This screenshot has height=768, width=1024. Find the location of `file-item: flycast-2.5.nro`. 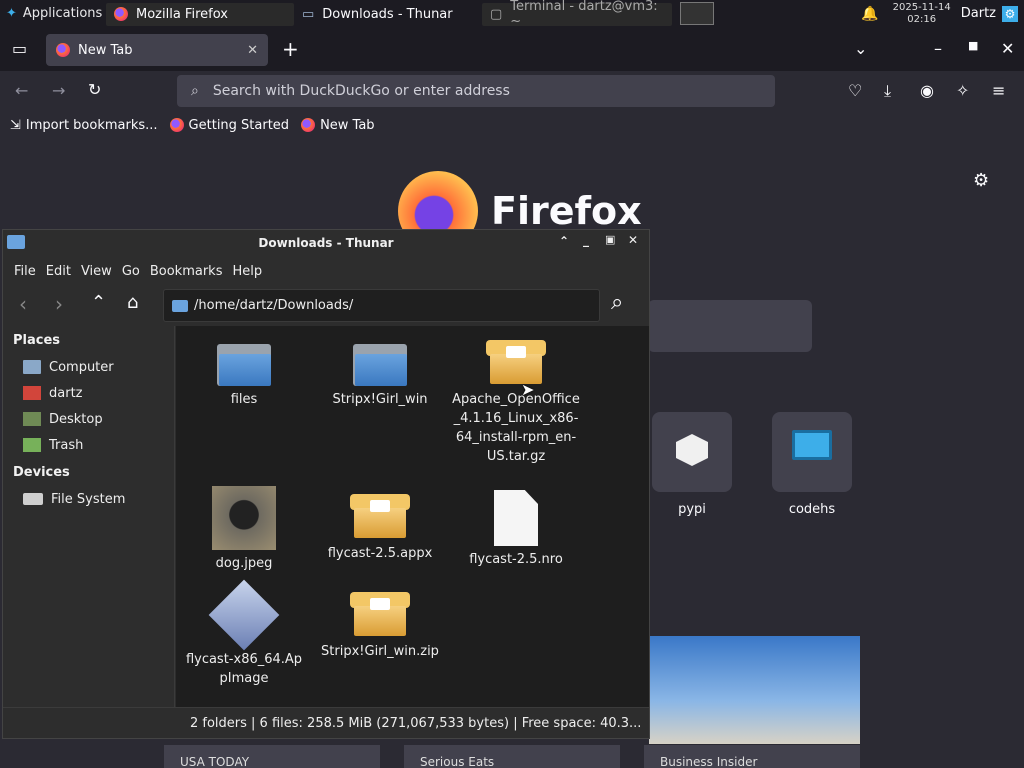

file-item: flycast-2.5.nro is located at coordinates (516, 529).